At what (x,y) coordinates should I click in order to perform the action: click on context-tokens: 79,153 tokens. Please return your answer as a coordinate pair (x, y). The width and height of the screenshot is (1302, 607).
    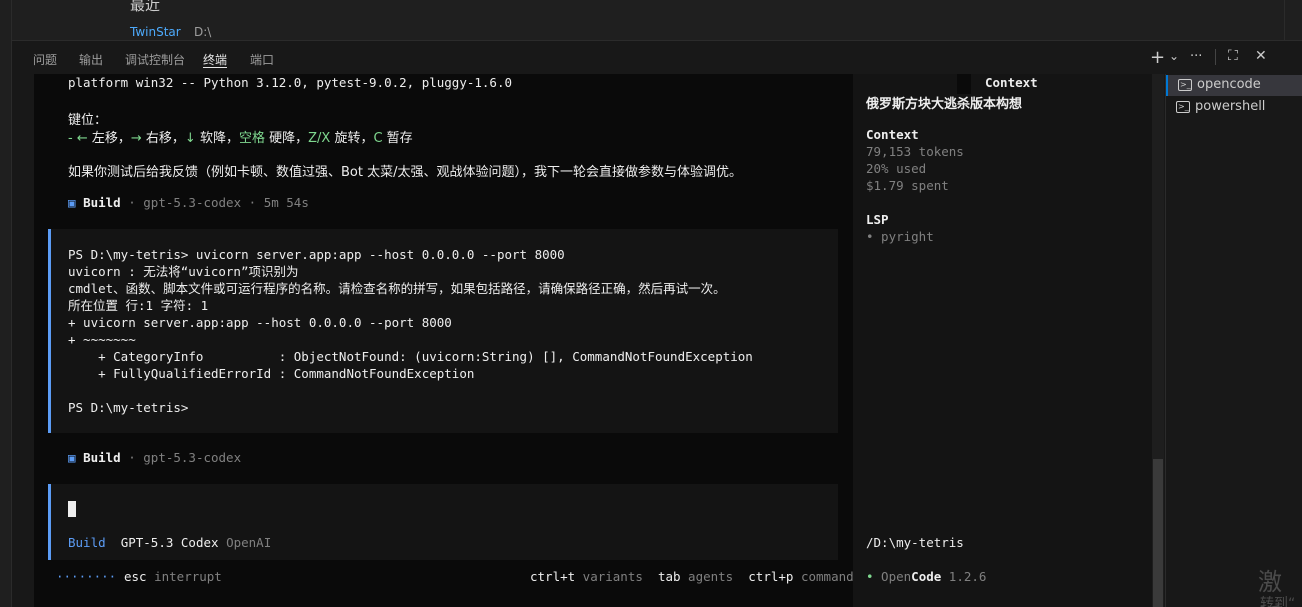
    Looking at the image, I should click on (915, 151).